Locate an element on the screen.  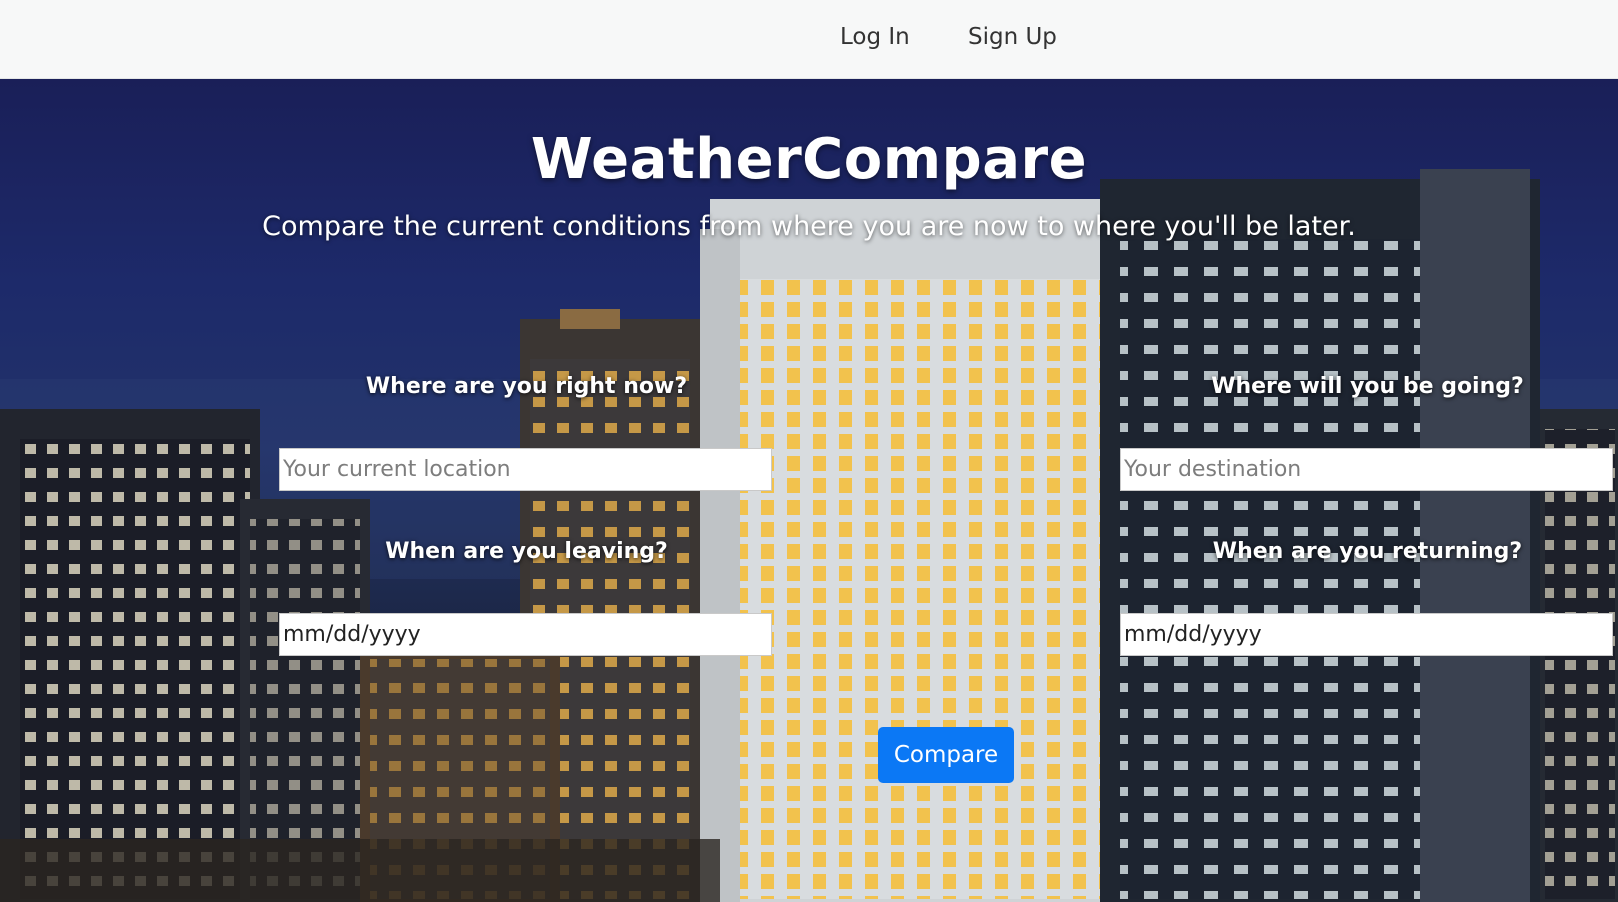
origin-label: Where are you right now? is located at coordinates (526, 386).